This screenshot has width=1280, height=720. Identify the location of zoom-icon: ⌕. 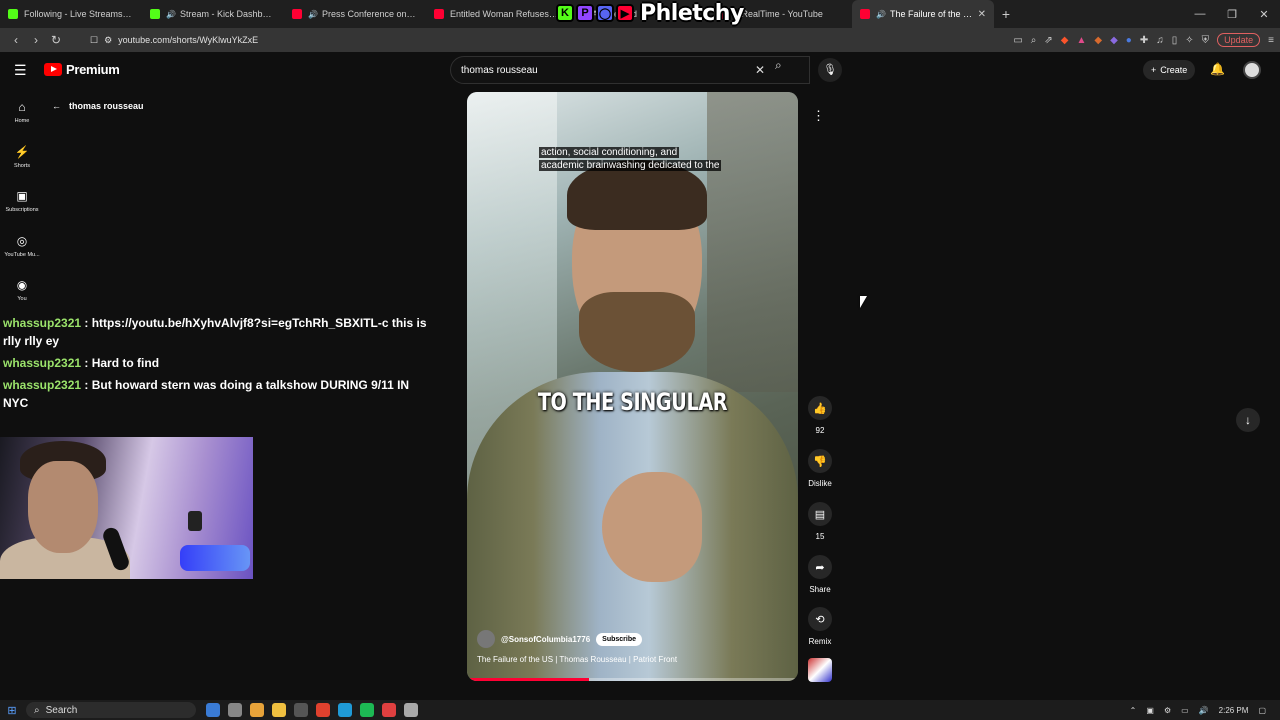
(1034, 40).